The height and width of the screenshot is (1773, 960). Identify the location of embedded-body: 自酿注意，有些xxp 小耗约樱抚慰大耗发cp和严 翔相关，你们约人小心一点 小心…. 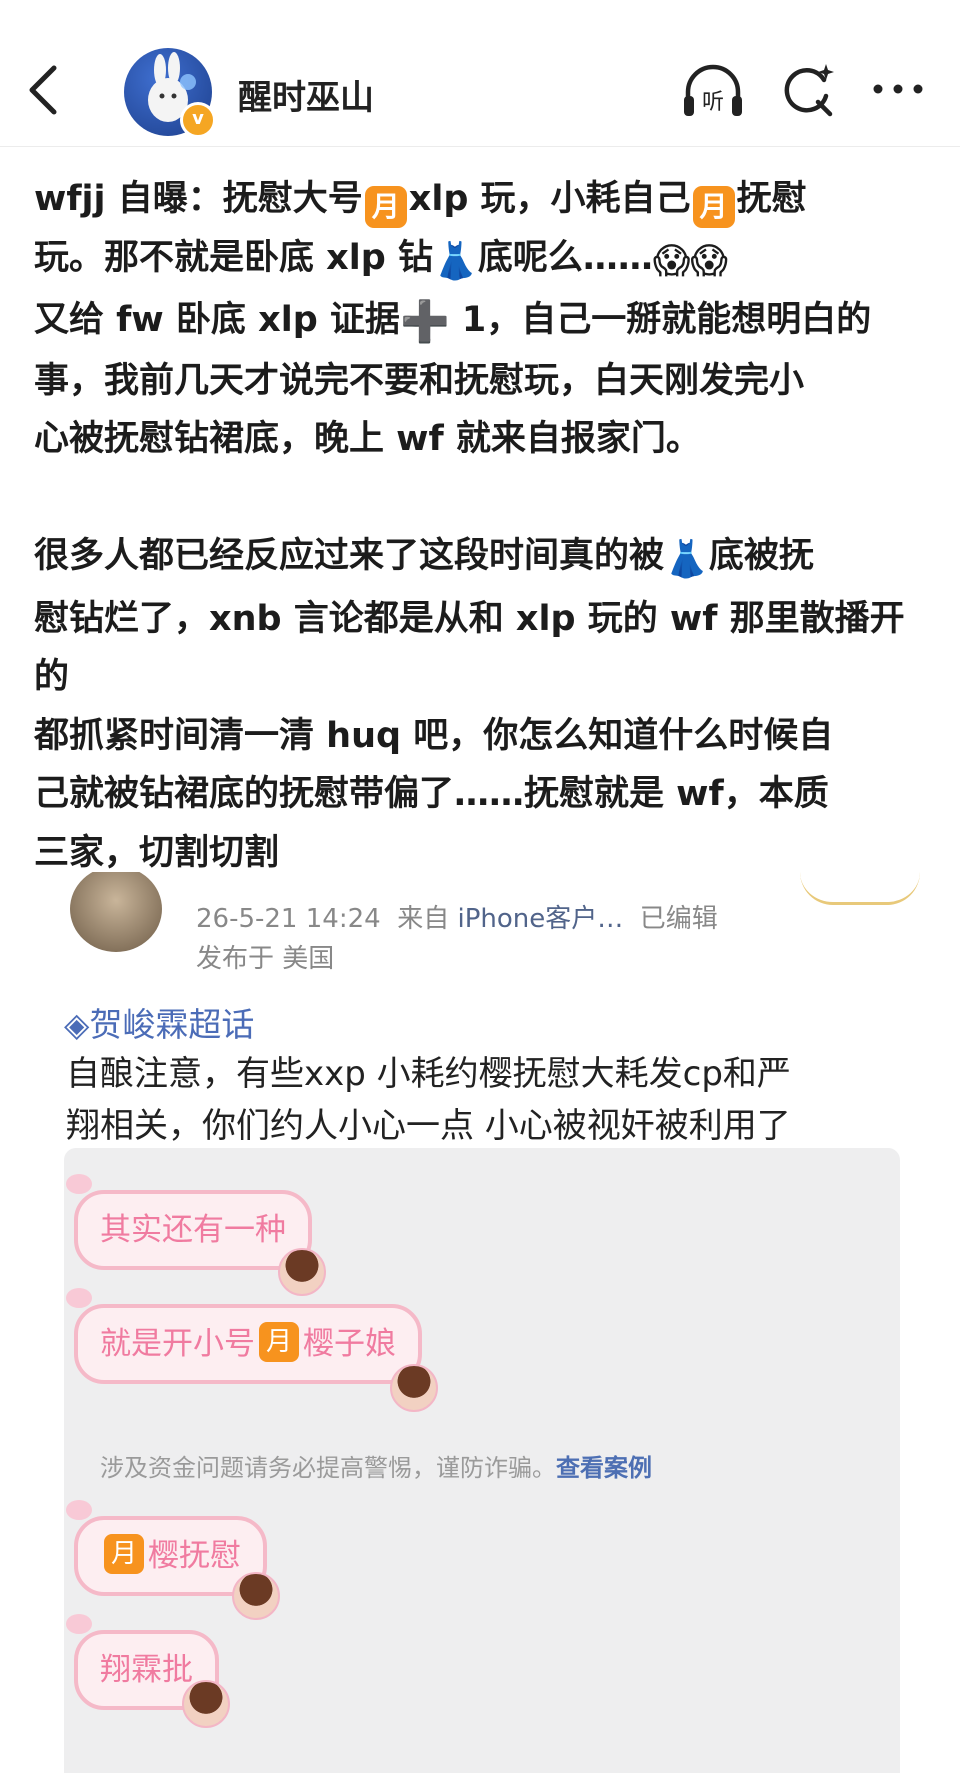
(486, 1100).